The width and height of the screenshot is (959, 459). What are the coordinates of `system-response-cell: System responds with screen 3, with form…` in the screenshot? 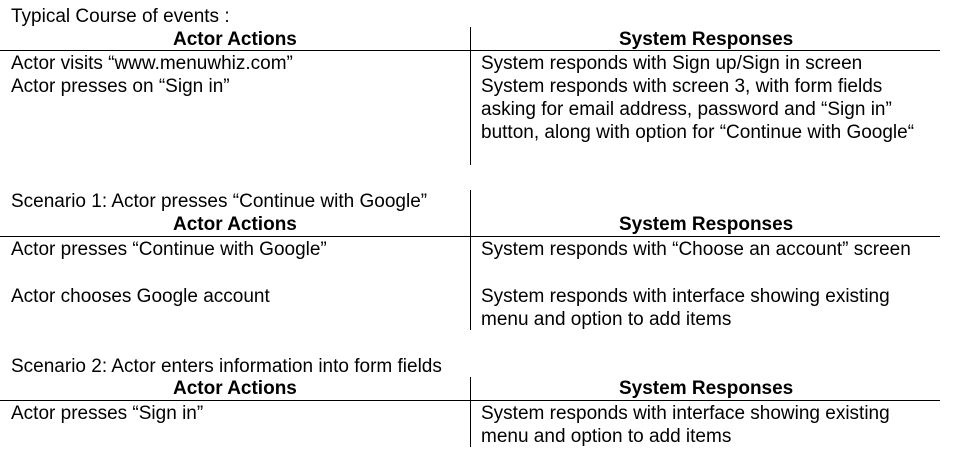 It's located at (698, 109).